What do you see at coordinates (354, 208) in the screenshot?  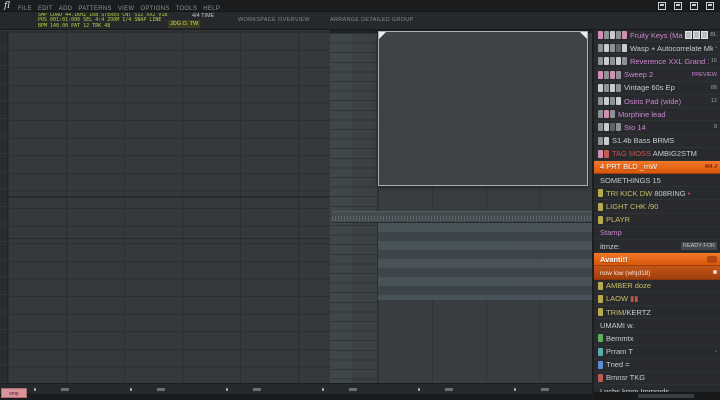 I see `piano-keys-column` at bounding box center [354, 208].